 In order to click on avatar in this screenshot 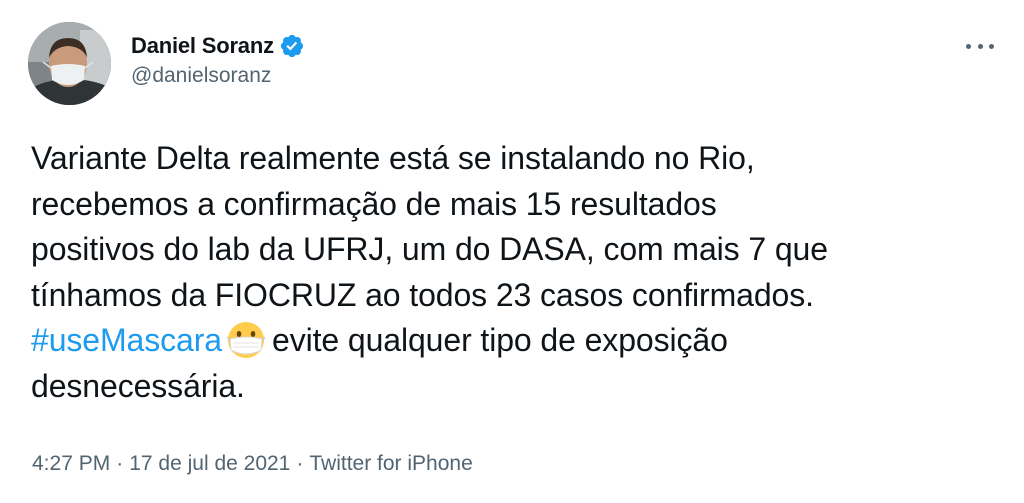, I will do `click(69, 63)`.